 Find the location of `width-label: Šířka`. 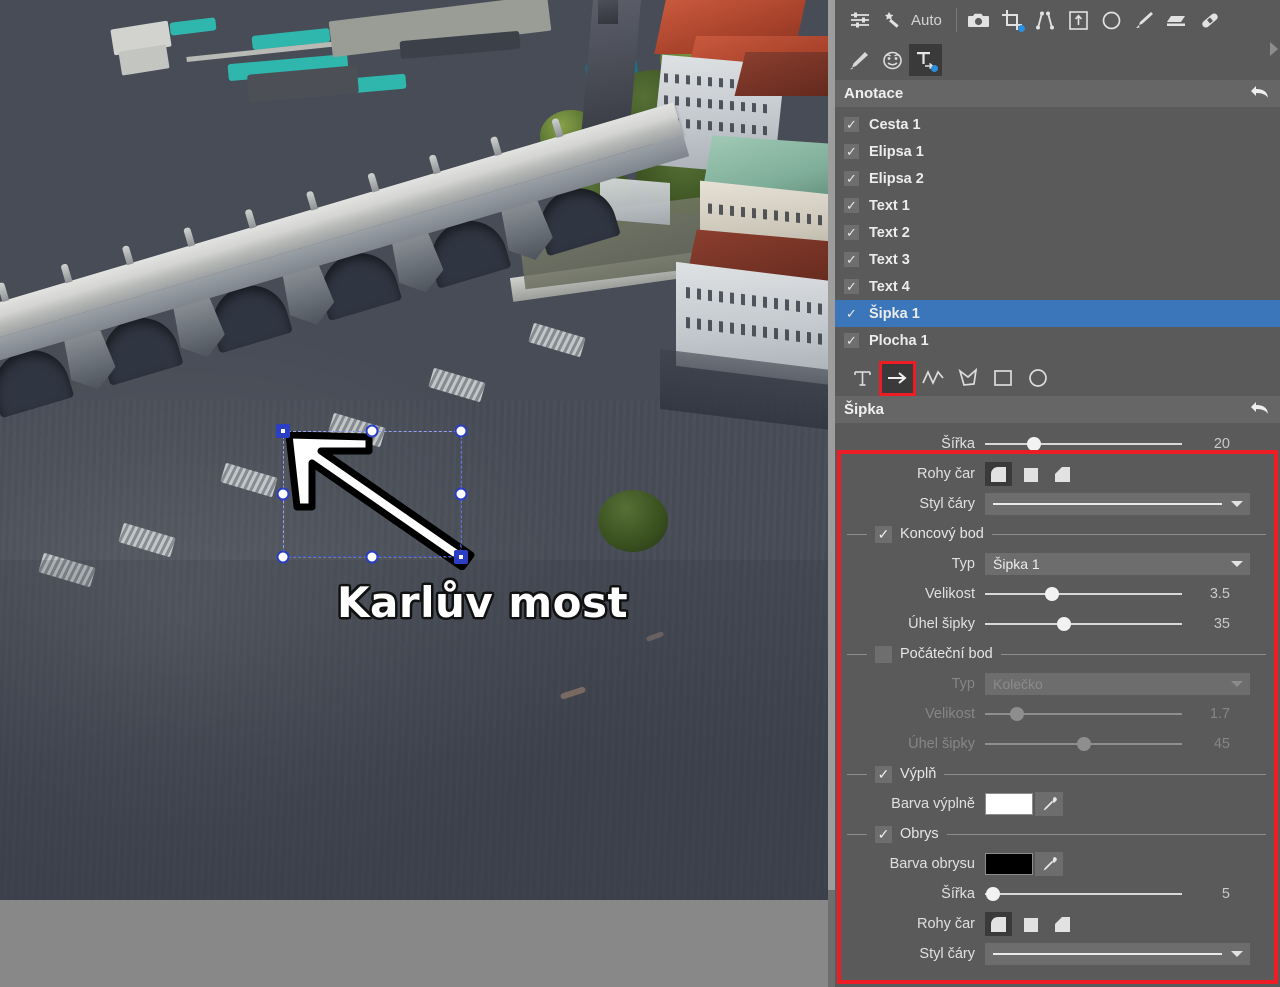

width-label: Šířka is located at coordinates (958, 444).